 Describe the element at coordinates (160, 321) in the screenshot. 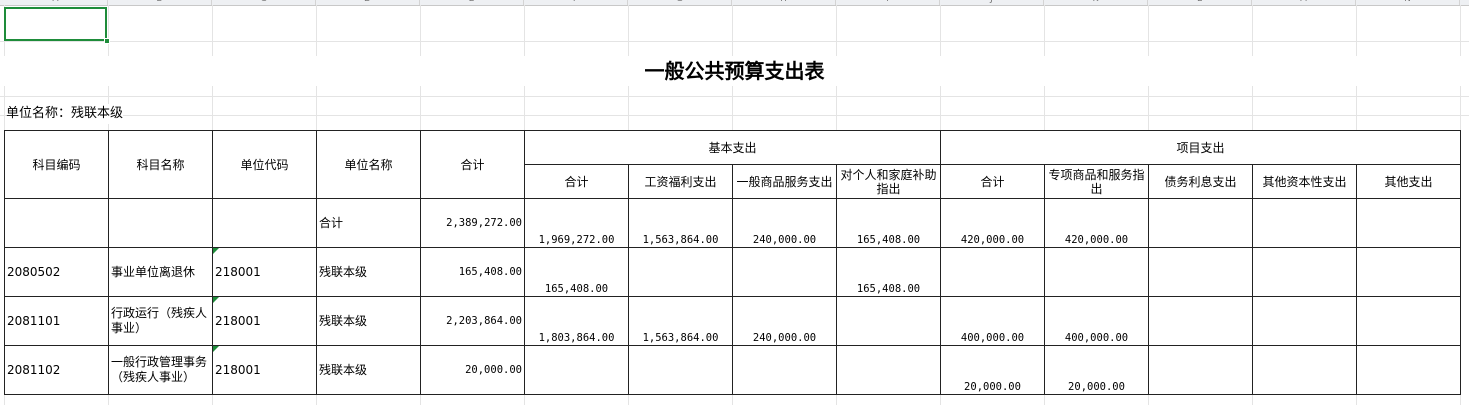

I see `cell-subject-name: 行政运行（残疾人事业）` at that location.